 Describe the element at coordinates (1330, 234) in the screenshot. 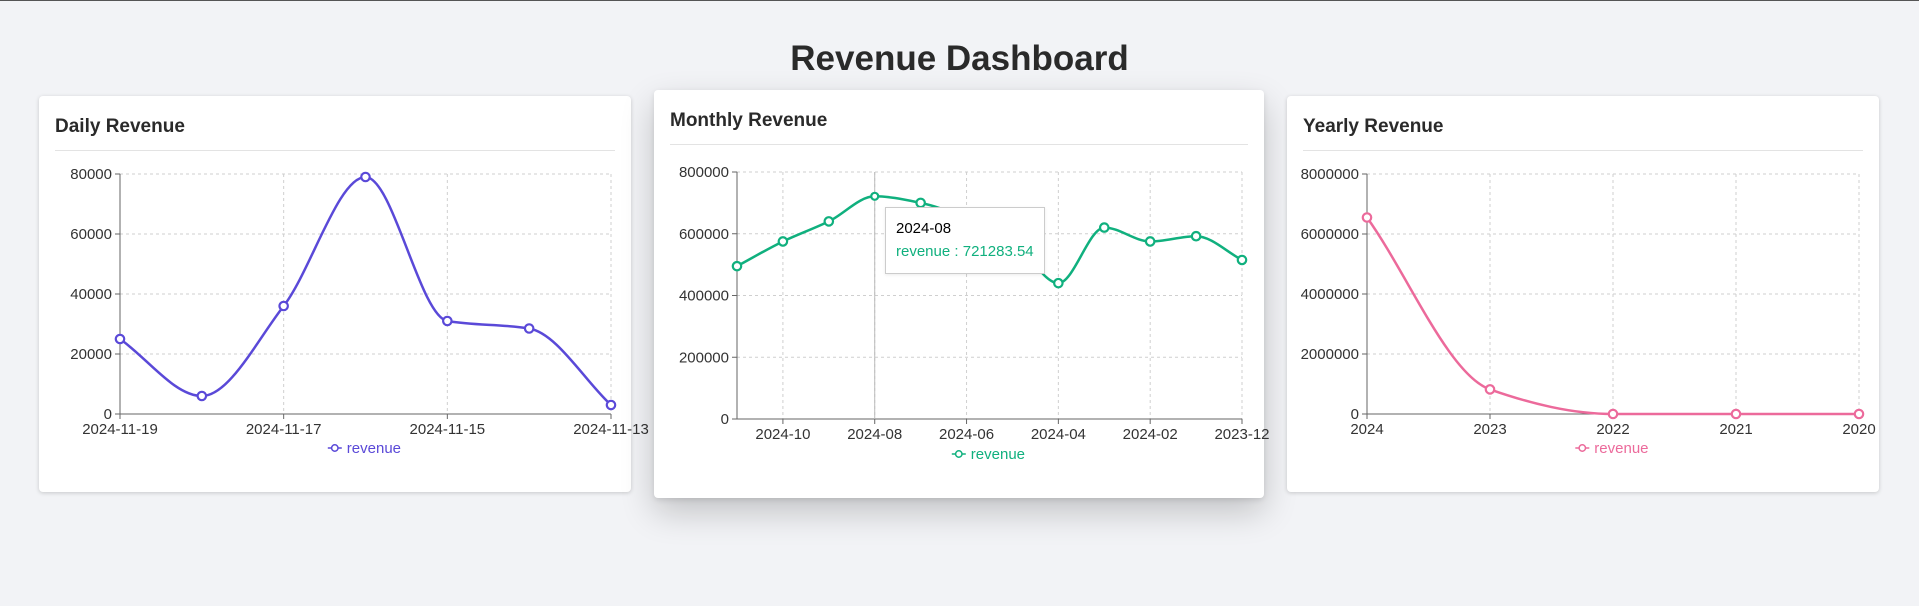

I see `y-tick-label: 6000000` at that location.